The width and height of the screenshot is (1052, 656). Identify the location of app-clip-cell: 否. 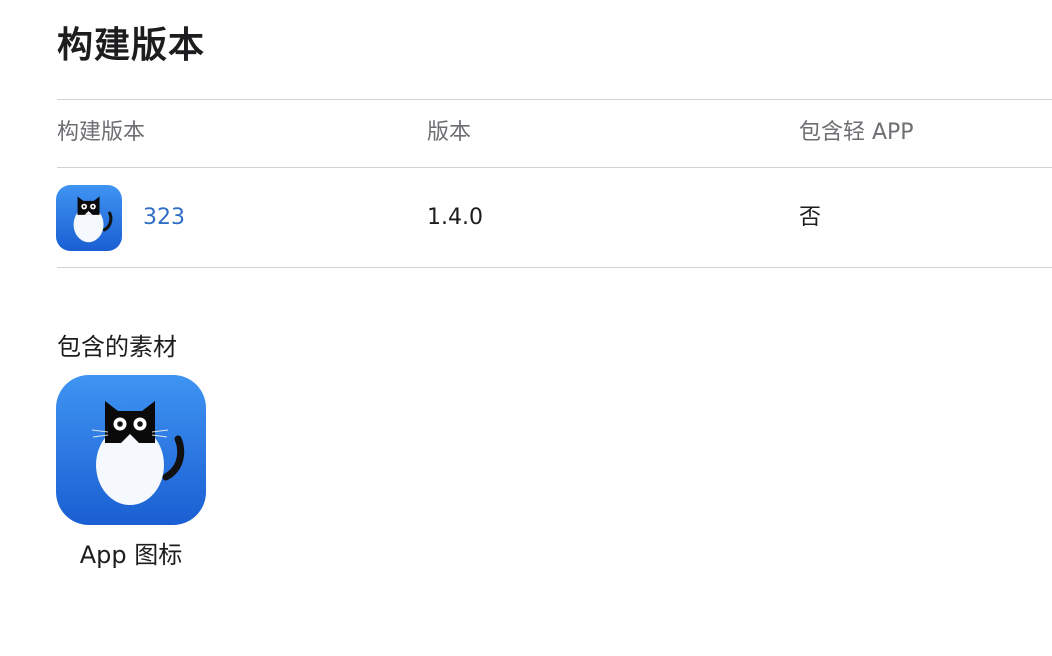
(810, 217).